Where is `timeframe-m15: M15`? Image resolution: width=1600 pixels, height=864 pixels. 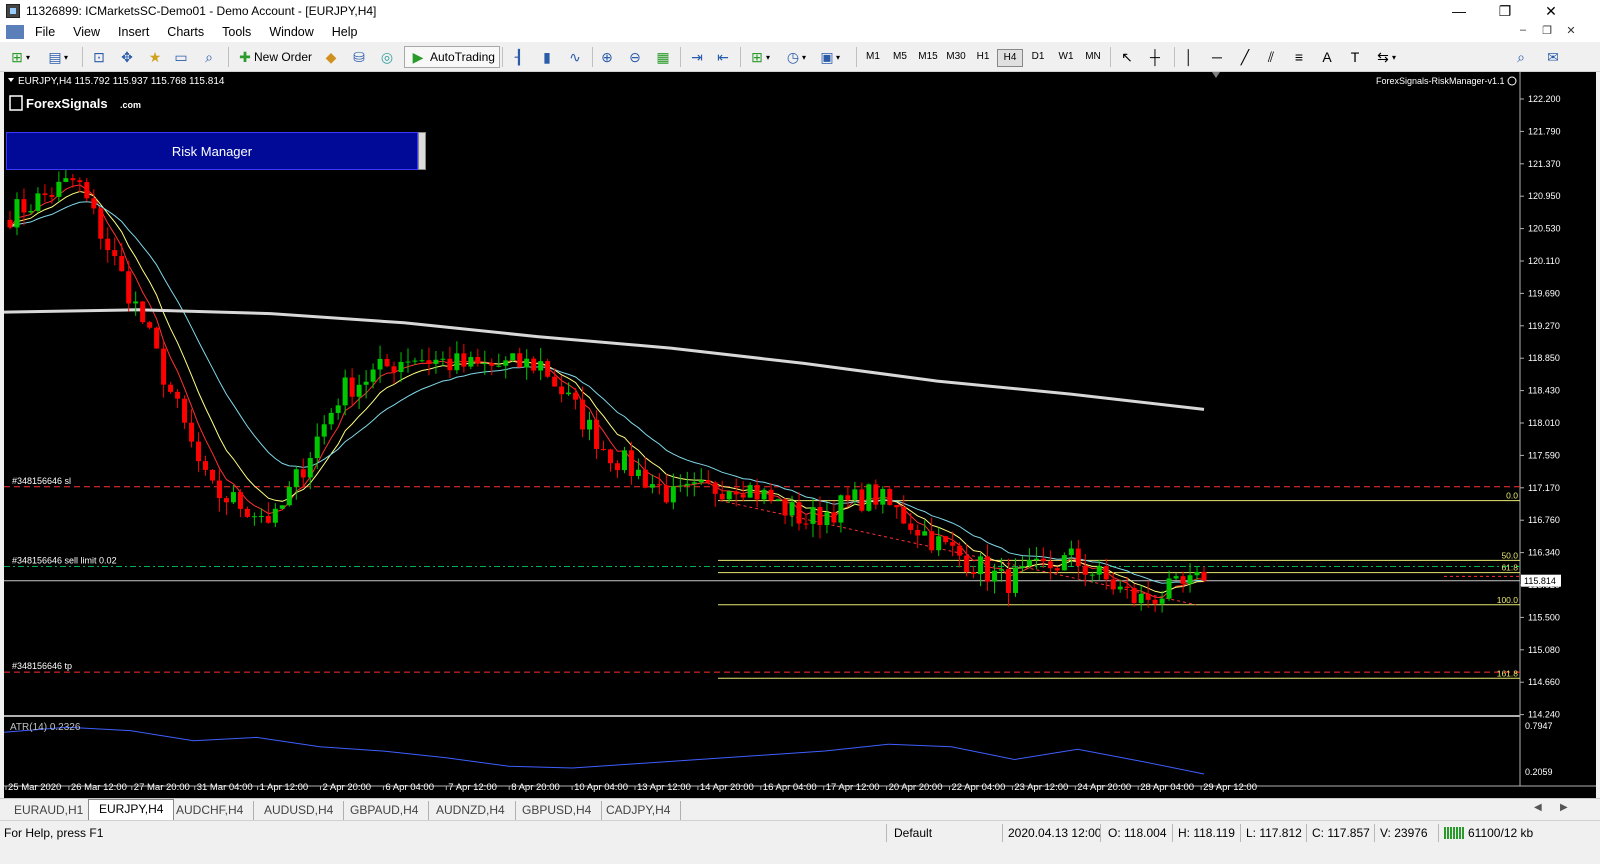
timeframe-m15: M15 is located at coordinates (928, 57).